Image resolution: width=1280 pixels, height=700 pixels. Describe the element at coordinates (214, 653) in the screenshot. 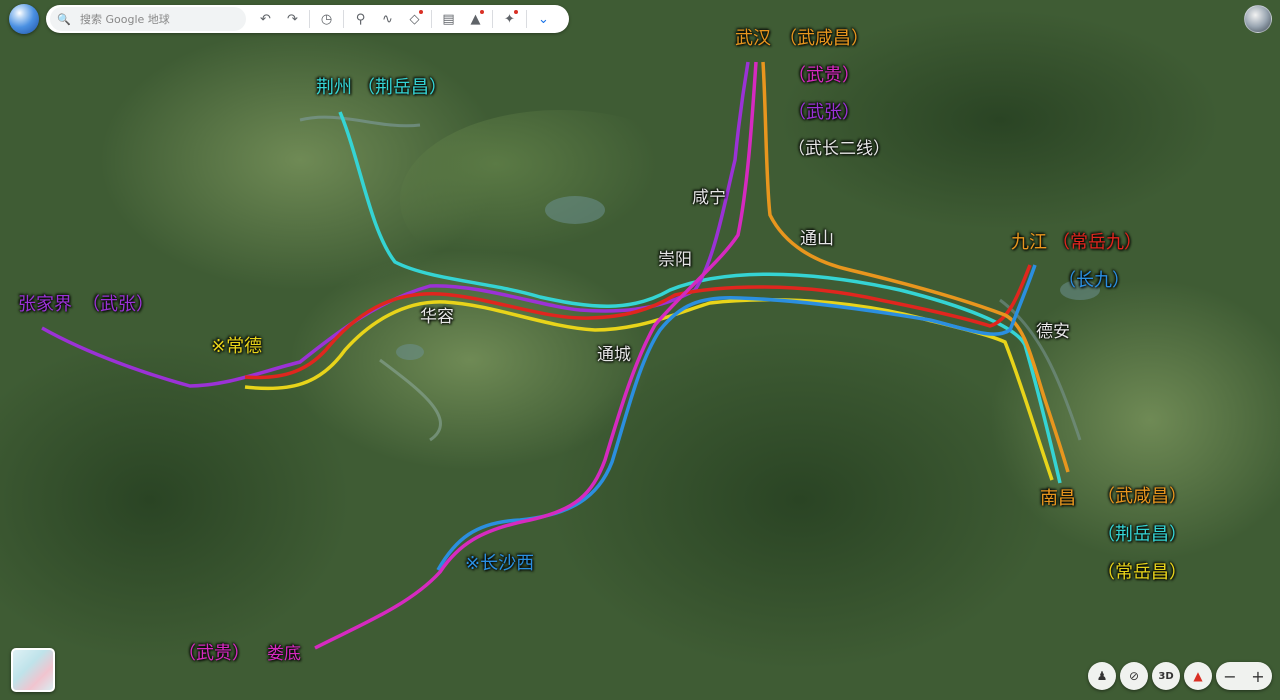

I see `label-wugui-bottom: （武贵）` at that location.